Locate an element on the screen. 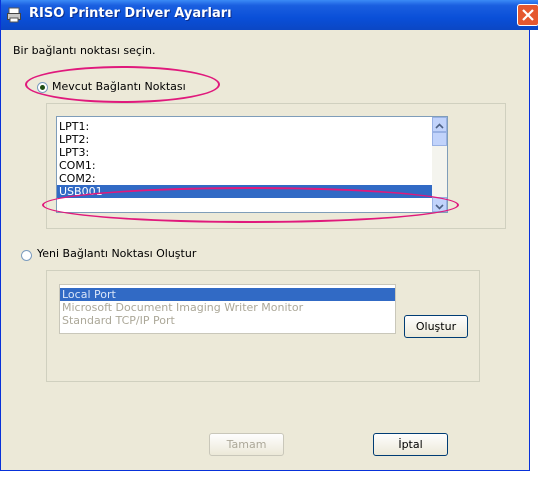 Image resolution: width=538 pixels, height=478 pixels. list-item: Standard TCP/IP Port is located at coordinates (227, 320).